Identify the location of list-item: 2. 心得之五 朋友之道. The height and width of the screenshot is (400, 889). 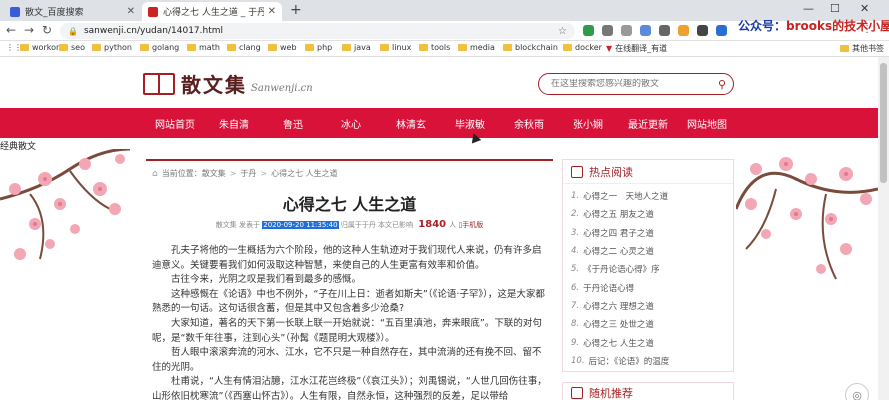
(652, 214).